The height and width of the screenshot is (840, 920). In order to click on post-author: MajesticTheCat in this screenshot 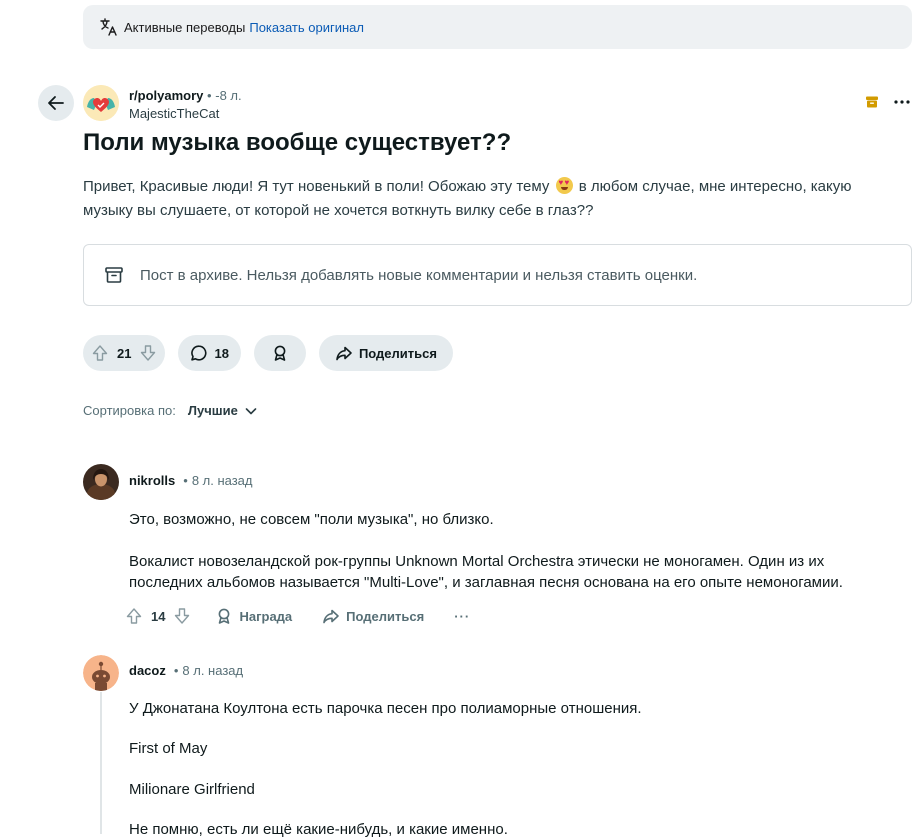, I will do `click(174, 113)`.